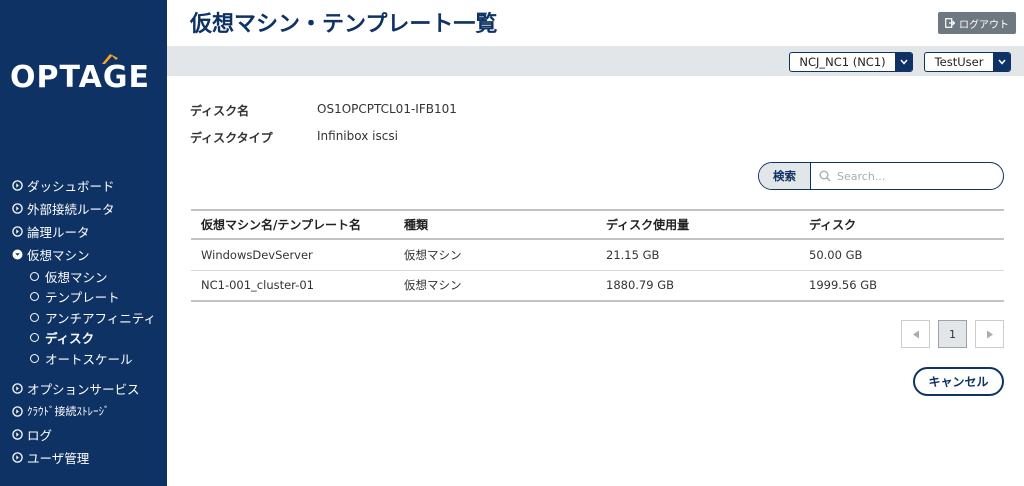  Describe the element at coordinates (82, 298) in the screenshot. I see `sidebar-subitem-label: テンプレート` at that location.